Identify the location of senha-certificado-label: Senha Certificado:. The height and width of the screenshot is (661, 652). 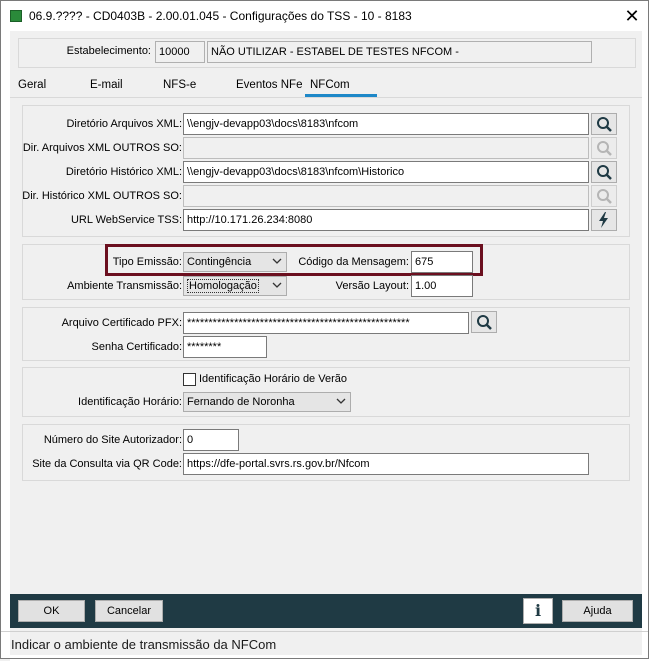
(137, 347).